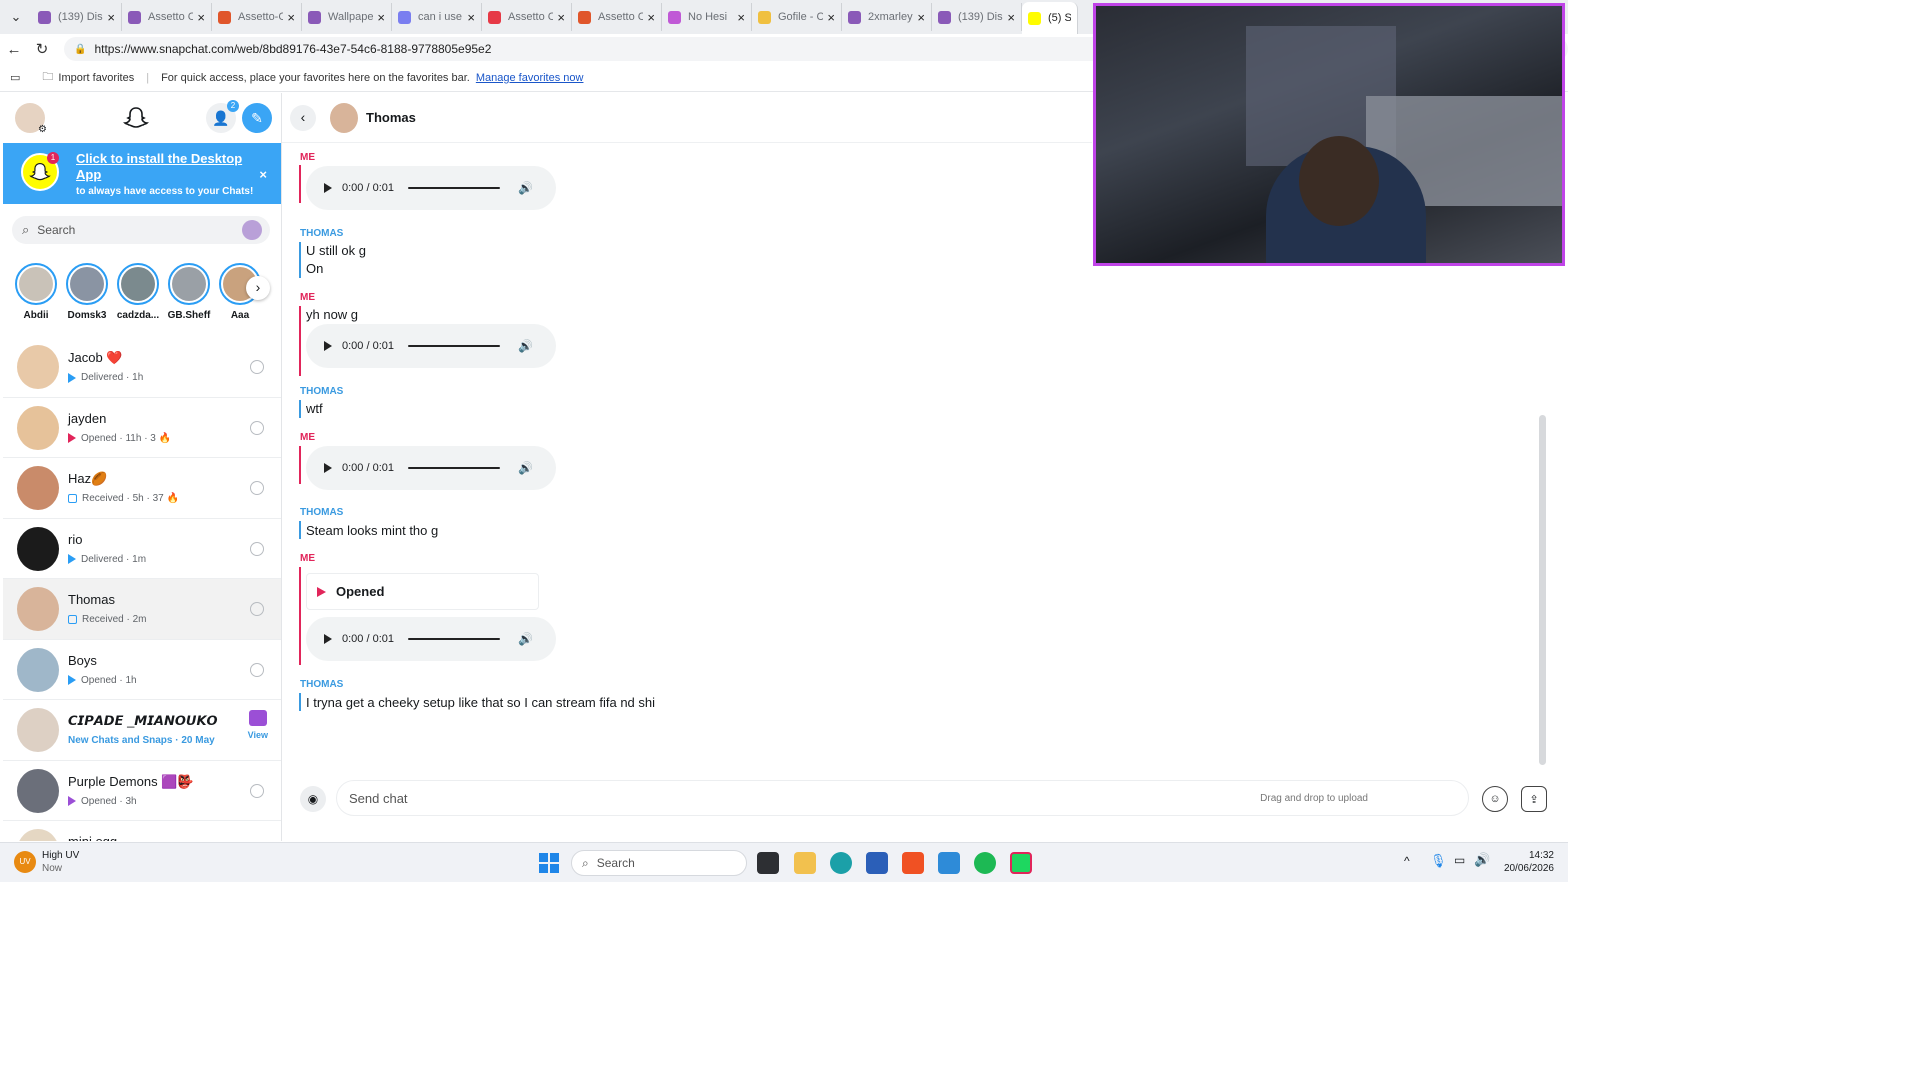 This screenshot has width=1920, height=1080. I want to click on browser-tab: Wallpape ×, so click(347, 17).